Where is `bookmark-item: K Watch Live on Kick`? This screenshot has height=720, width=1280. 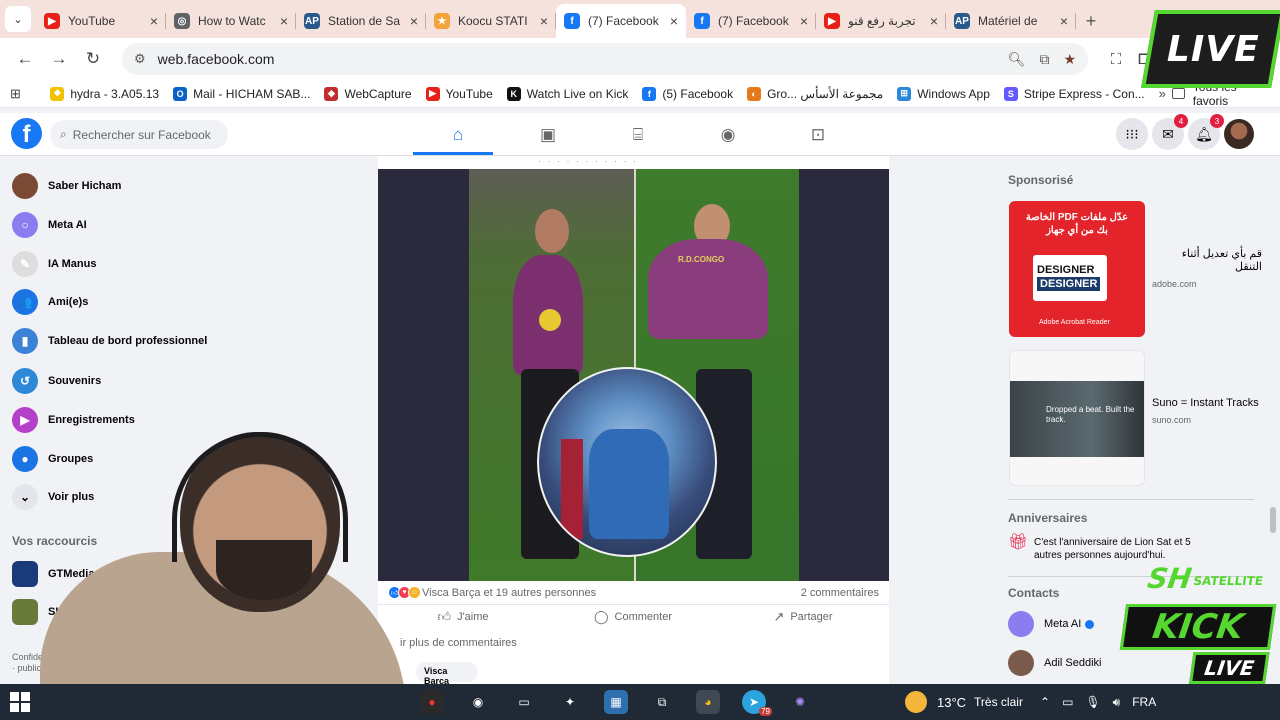 bookmark-item: K Watch Live on Kick is located at coordinates (567, 93).